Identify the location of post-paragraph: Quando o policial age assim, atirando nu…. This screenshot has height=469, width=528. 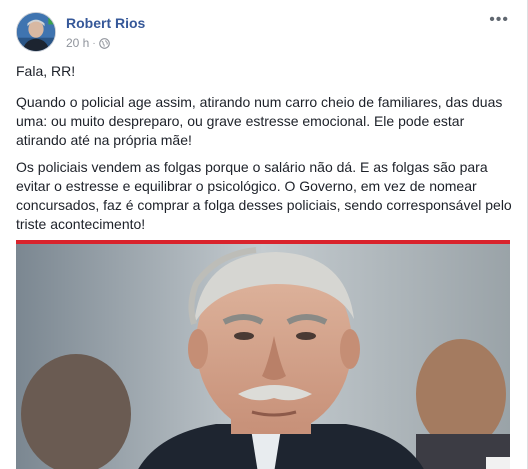
(259, 121).